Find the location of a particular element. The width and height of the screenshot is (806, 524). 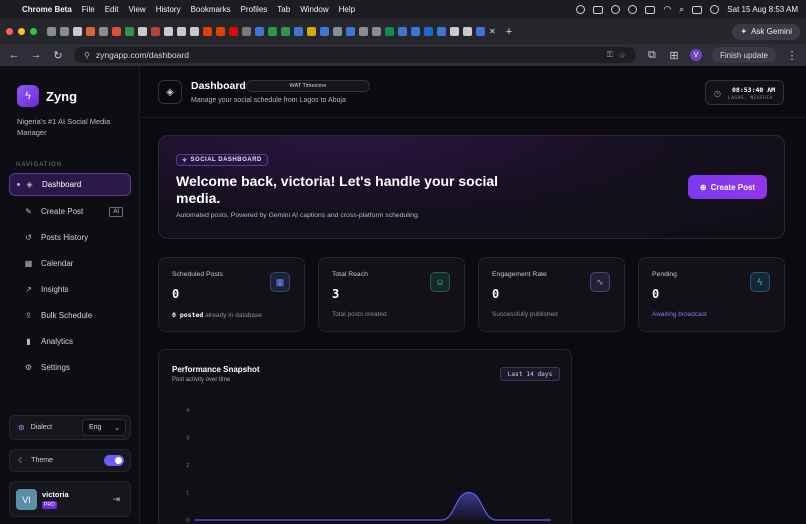

extension-icon: ⧉ is located at coordinates (652, 55).